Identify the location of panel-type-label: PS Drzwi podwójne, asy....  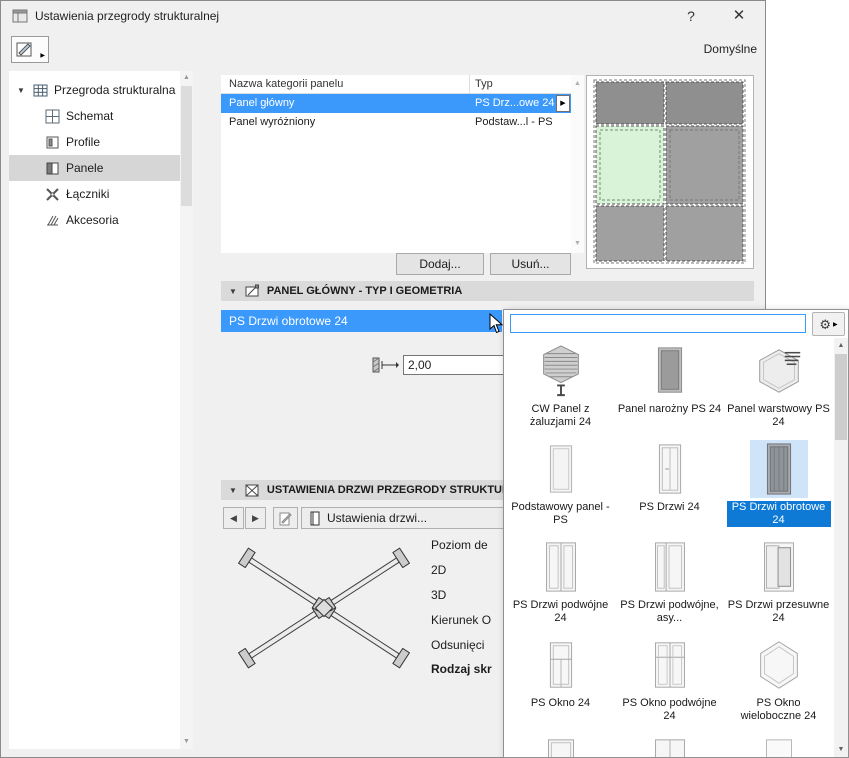
(669, 611).